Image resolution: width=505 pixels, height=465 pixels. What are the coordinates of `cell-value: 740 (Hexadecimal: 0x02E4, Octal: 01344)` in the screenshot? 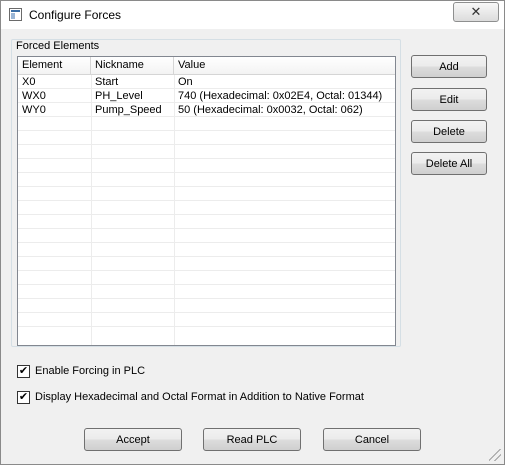 It's located at (280, 96).